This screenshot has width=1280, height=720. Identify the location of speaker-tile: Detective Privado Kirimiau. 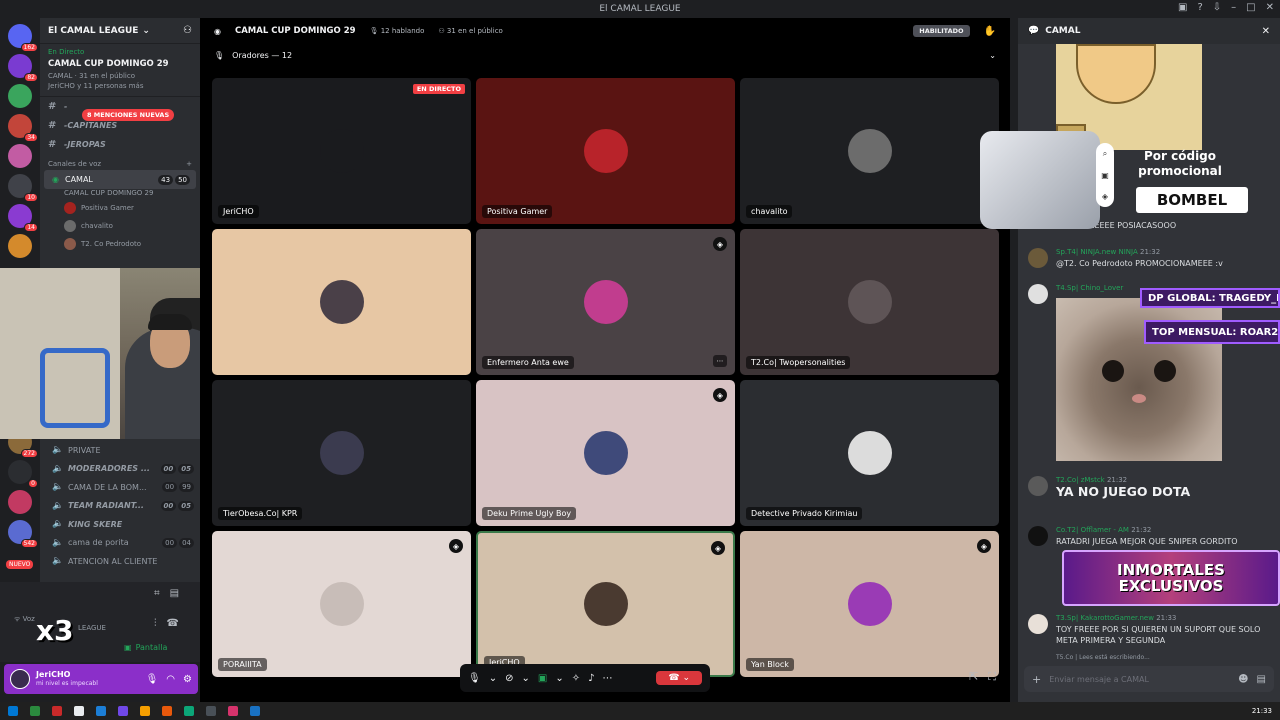
(869, 453).